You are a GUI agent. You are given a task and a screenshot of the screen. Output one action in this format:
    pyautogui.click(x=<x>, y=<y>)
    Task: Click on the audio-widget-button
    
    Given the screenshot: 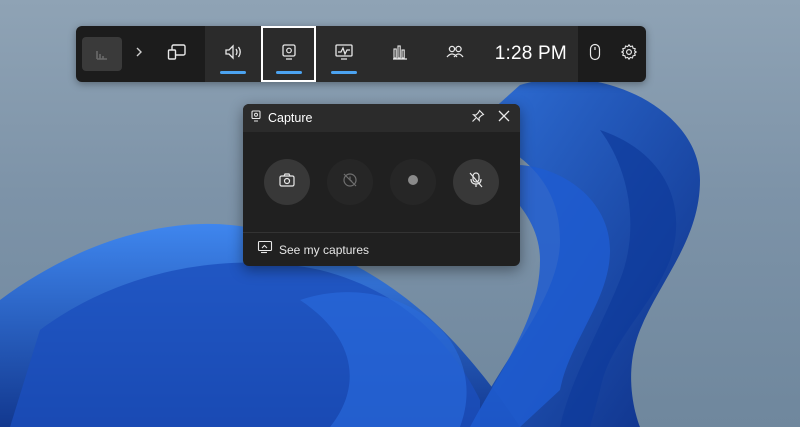 What is the action you would take?
    pyautogui.click(x=233, y=54)
    